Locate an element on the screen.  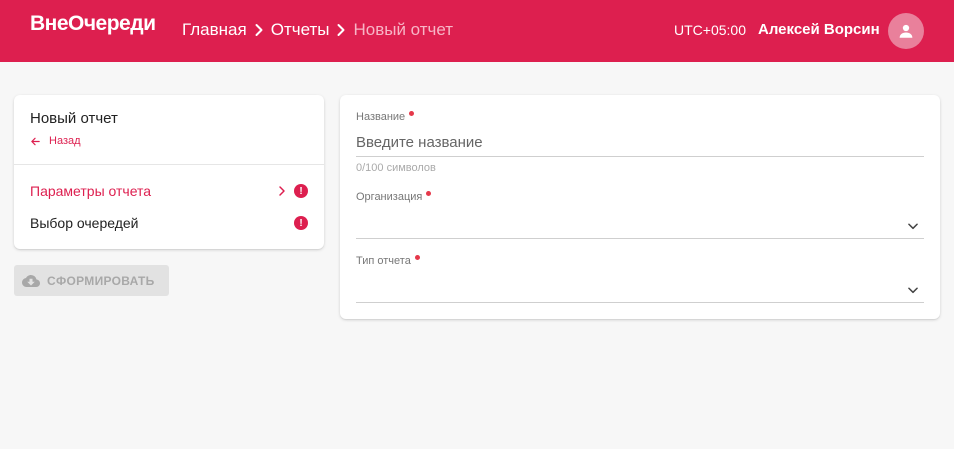
name-field-label: Название is located at coordinates (385, 117).